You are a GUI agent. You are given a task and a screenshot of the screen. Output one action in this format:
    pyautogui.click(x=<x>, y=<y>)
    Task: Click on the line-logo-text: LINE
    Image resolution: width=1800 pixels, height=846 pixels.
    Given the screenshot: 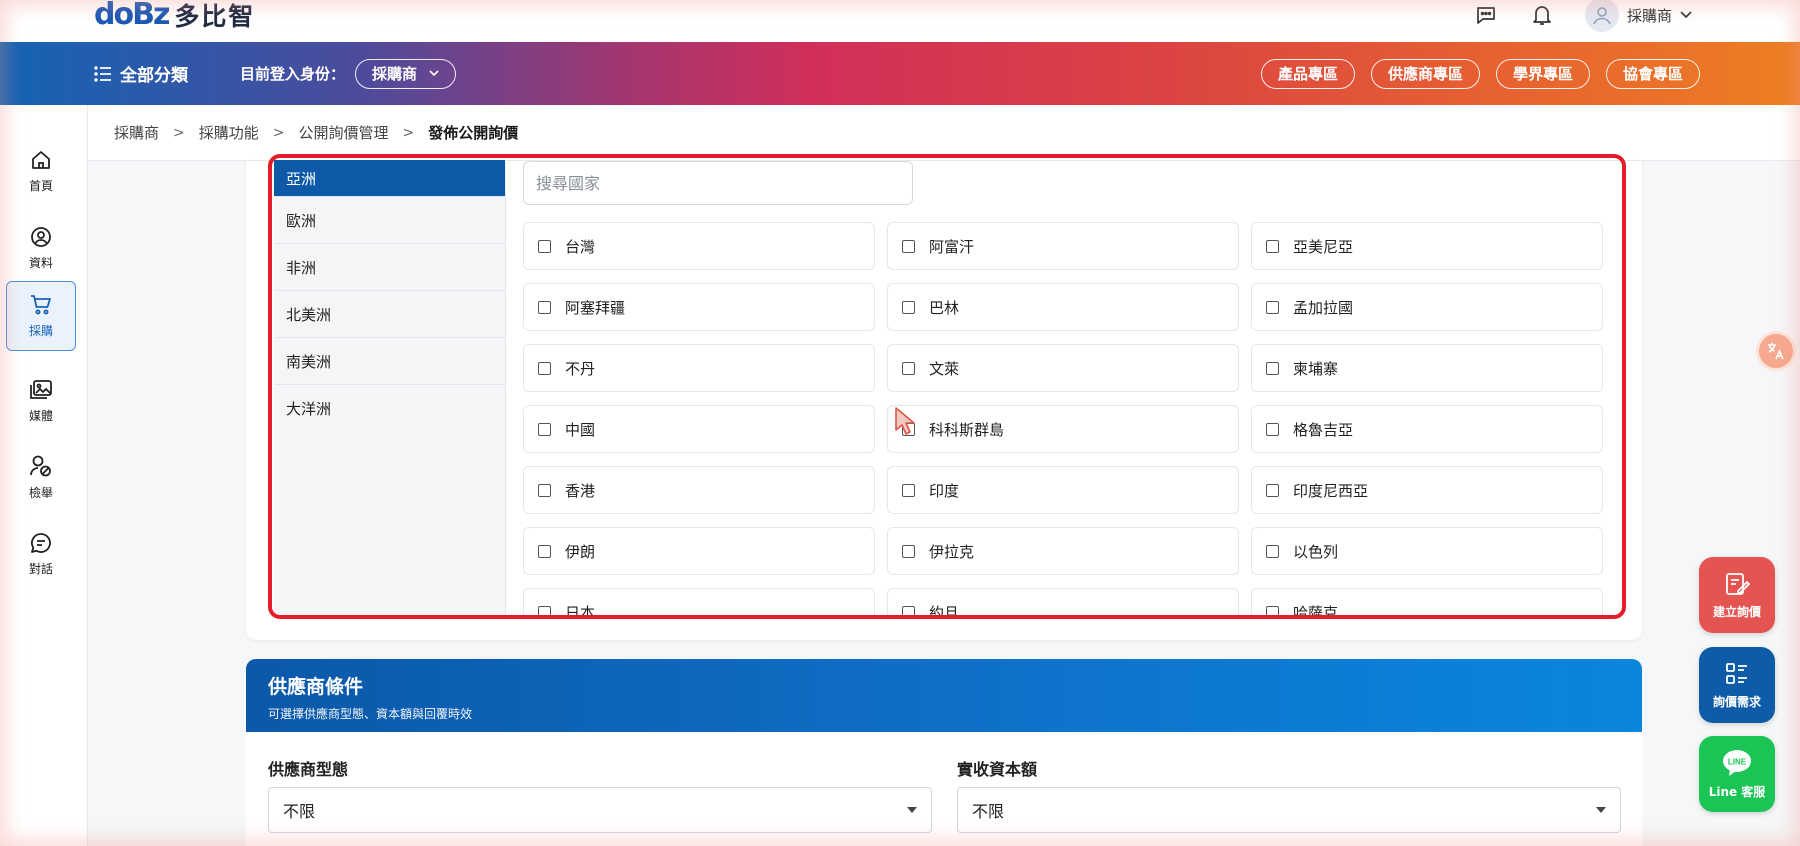 What is the action you would take?
    pyautogui.click(x=1737, y=761)
    